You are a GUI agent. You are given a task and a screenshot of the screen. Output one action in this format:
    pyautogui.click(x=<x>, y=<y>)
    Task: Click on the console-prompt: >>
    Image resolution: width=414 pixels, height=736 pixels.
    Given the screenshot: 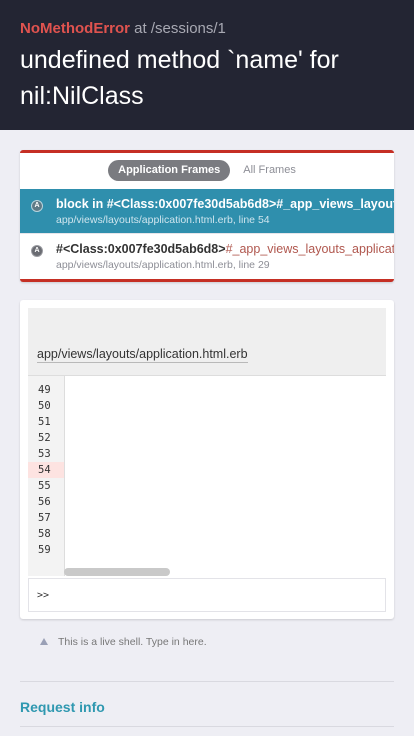 What is the action you would take?
    pyautogui.click(x=43, y=595)
    